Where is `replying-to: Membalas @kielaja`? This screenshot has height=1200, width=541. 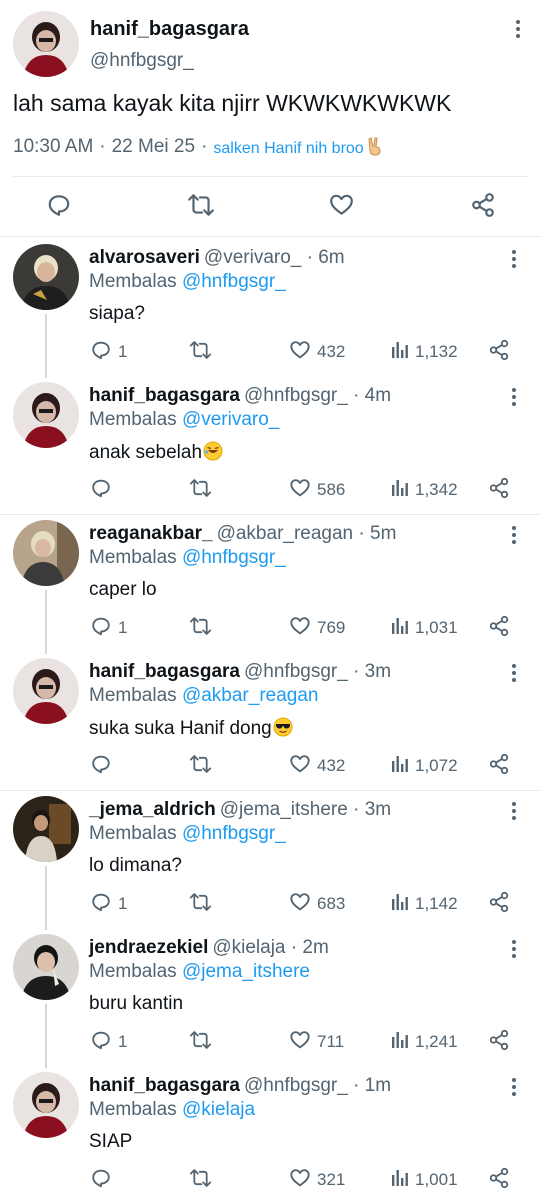 replying-to: Membalas @kielaja is located at coordinates (172, 1110).